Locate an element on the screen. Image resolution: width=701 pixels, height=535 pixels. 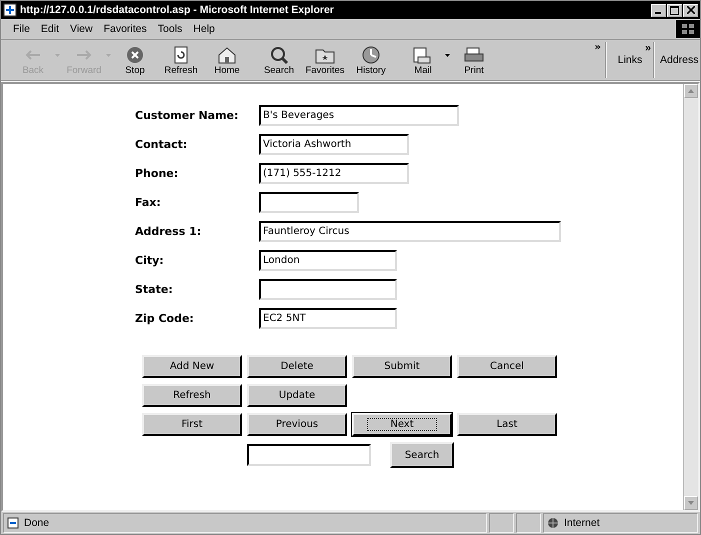
toolbar-button: Mail is located at coordinates (423, 60).